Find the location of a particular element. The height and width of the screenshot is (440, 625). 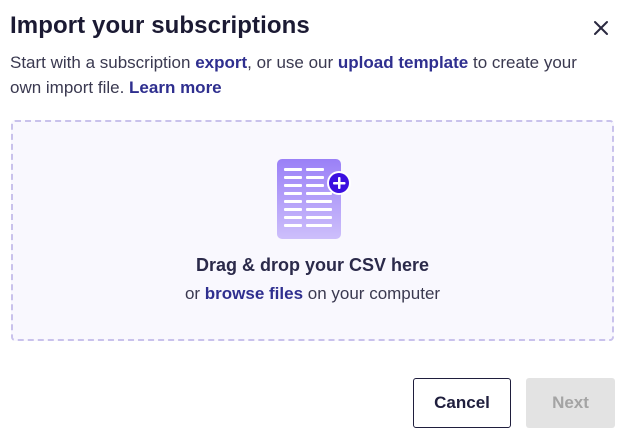

dropzone-title: Drag & drop your CSV here is located at coordinates (312, 265).